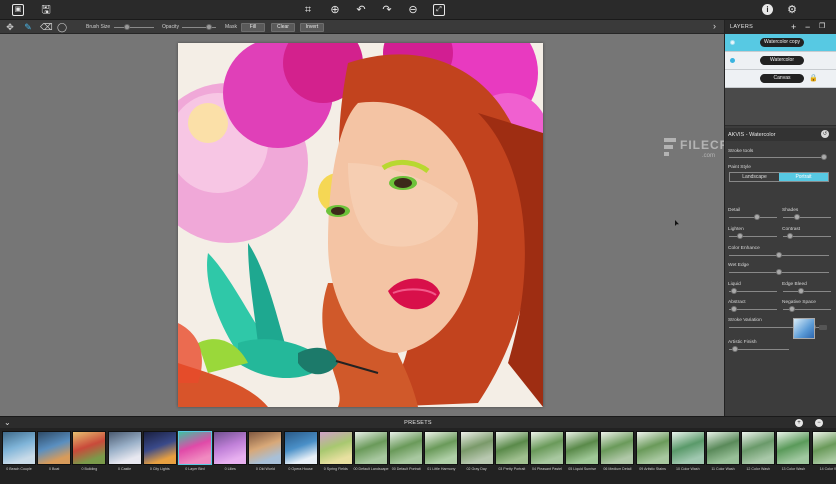  I want to click on add-layer-button: +, so click(793, 27).